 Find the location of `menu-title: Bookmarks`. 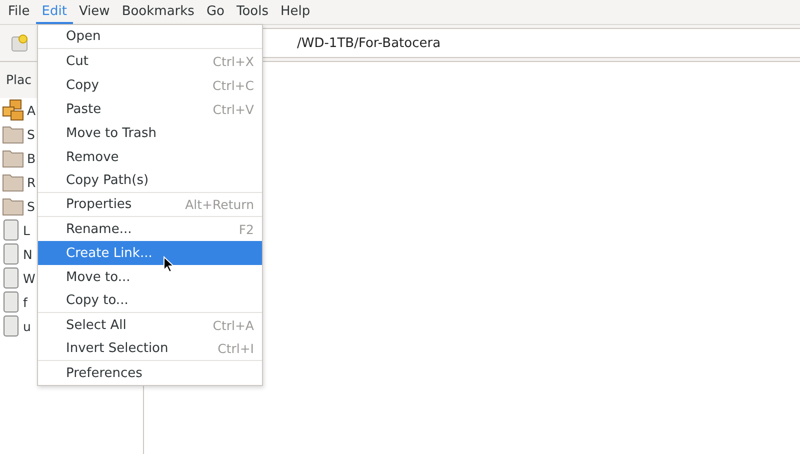

menu-title: Bookmarks is located at coordinates (158, 12).